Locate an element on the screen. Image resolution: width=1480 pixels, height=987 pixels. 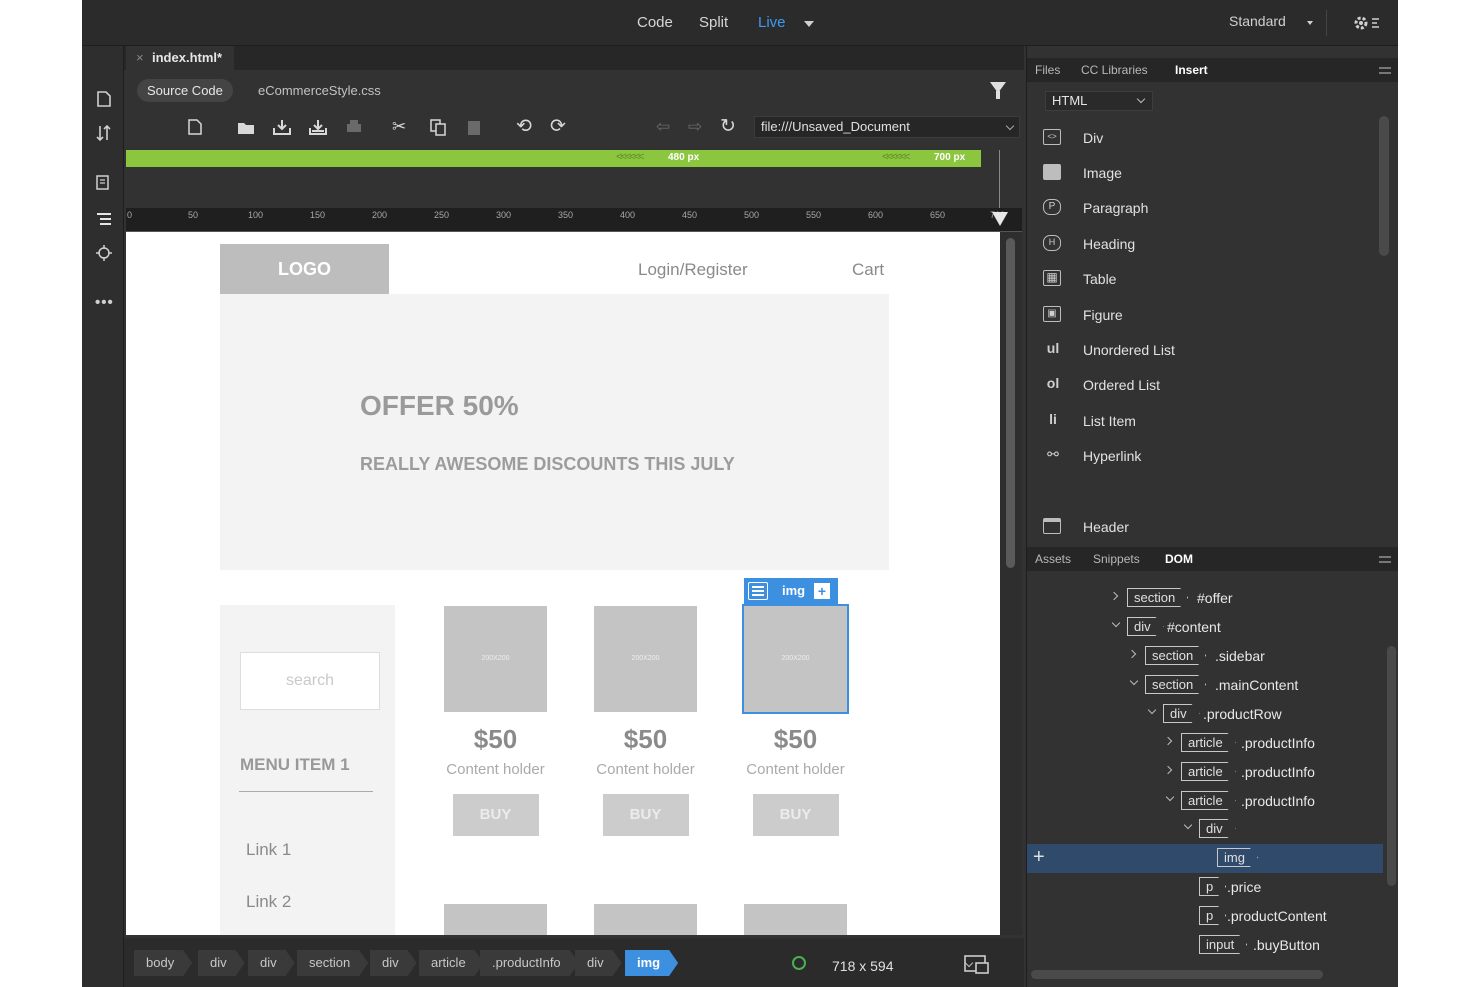
window-size: 718 x 594 is located at coordinates (863, 966).